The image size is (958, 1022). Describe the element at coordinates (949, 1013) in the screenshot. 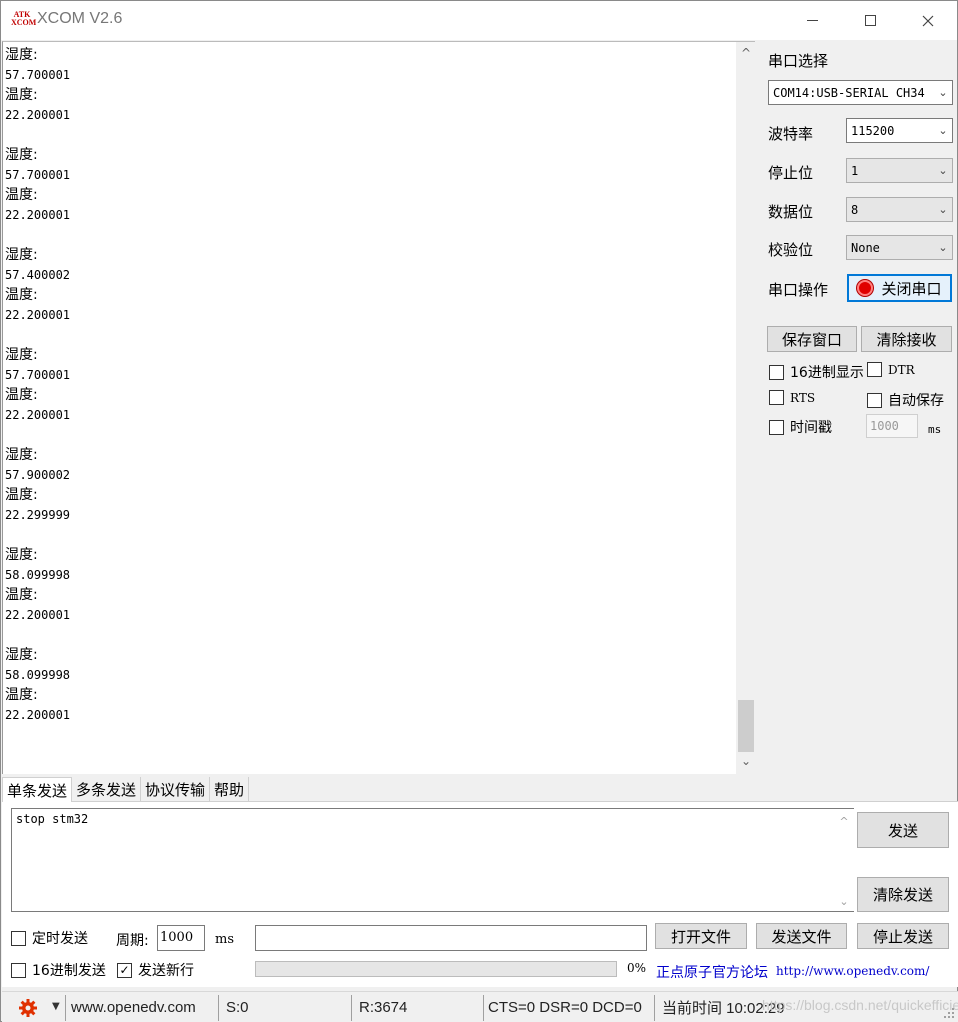

I see `resize-grip-icon` at that location.